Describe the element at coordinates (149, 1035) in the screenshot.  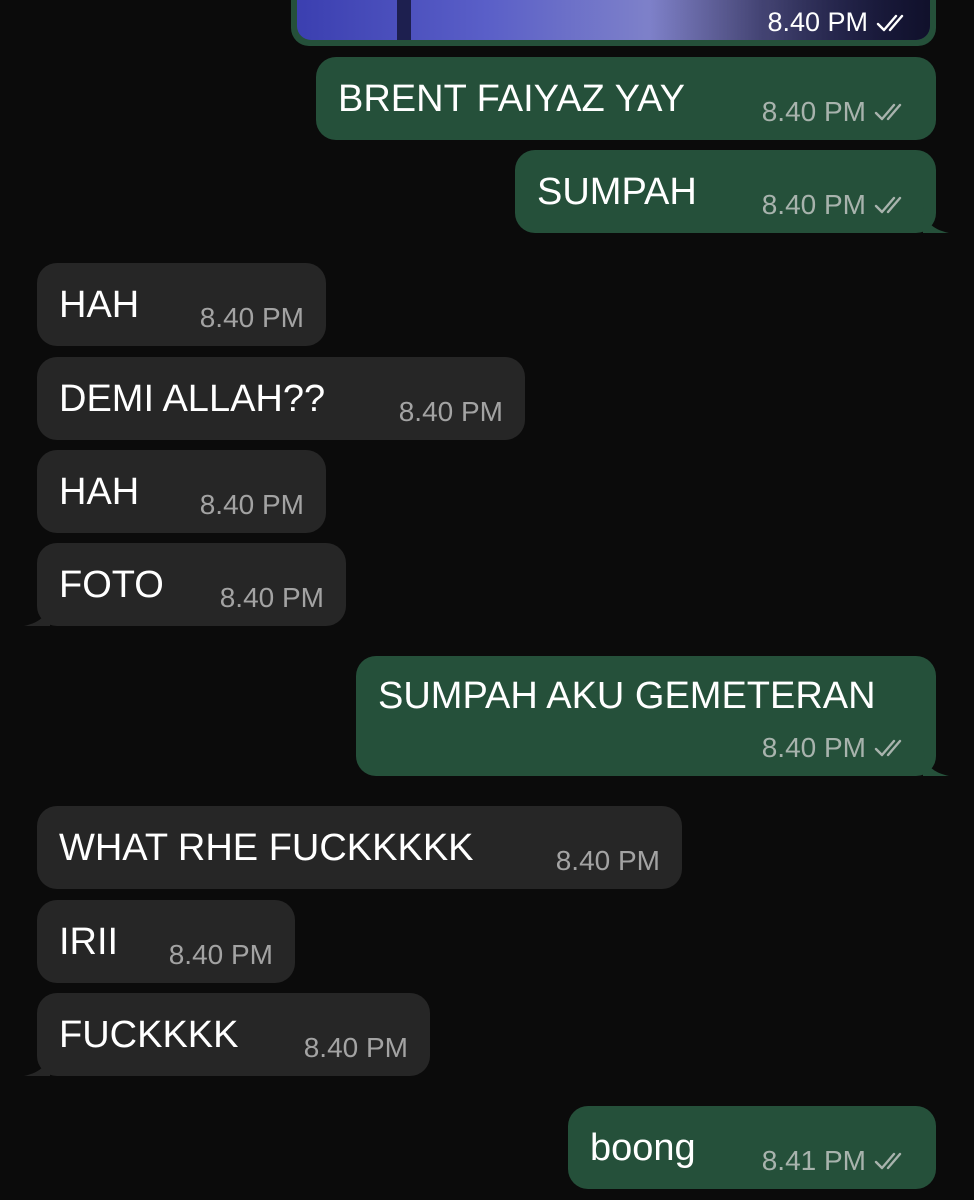
I see `message-text: FUCKKKK` at that location.